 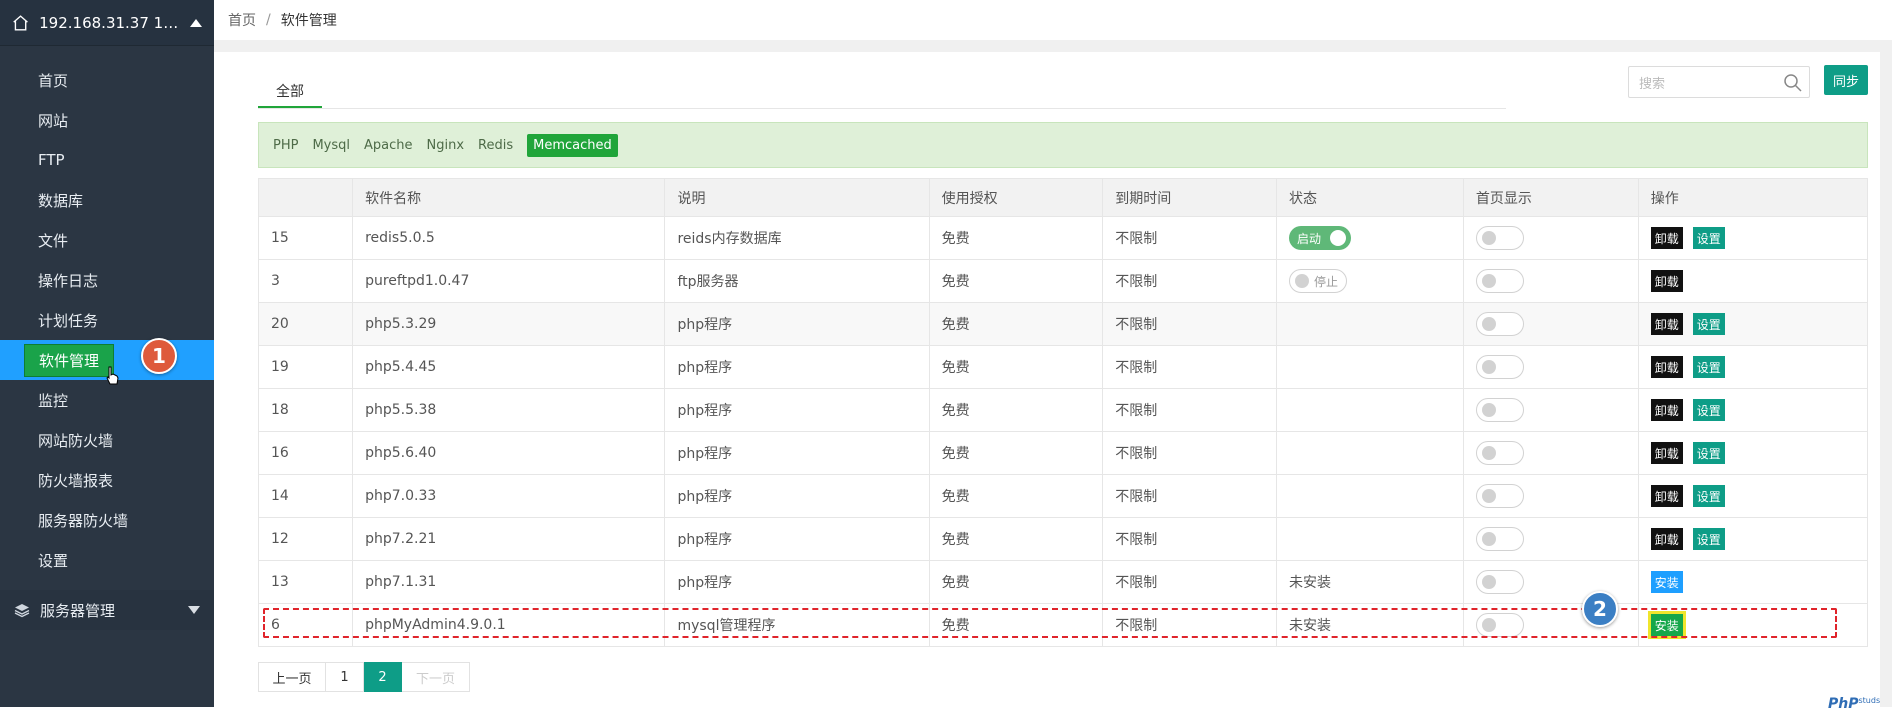 I want to click on cell-id: 15, so click(x=305, y=238).